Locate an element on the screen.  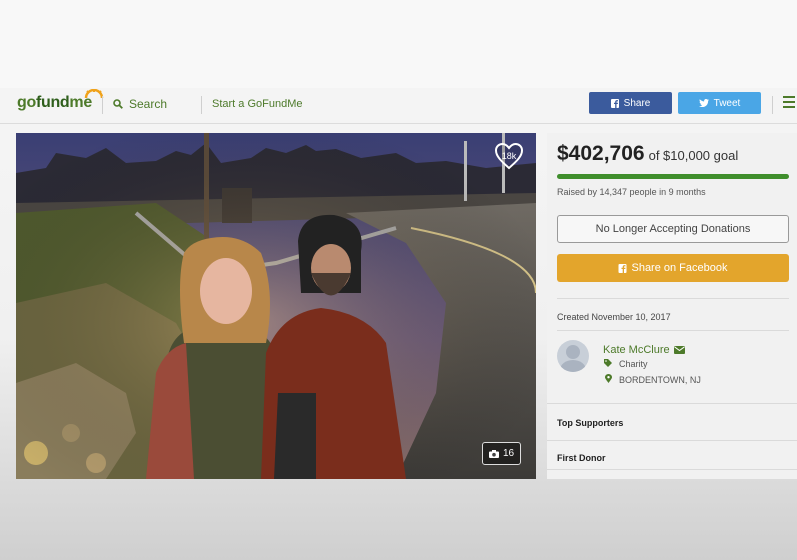
organizer-name-link: Kate McClure is located at coordinates (644, 350).